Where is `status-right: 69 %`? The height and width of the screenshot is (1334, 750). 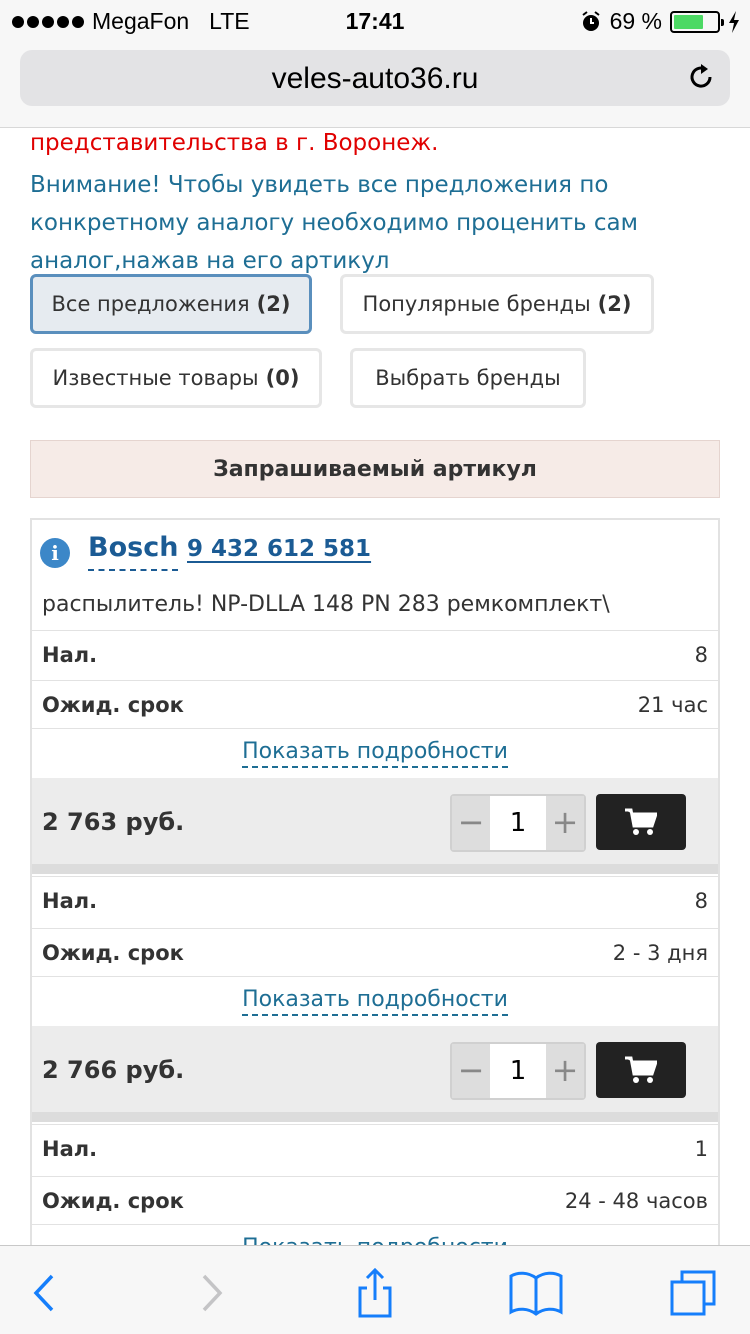 status-right: 69 % is located at coordinates (660, 21).